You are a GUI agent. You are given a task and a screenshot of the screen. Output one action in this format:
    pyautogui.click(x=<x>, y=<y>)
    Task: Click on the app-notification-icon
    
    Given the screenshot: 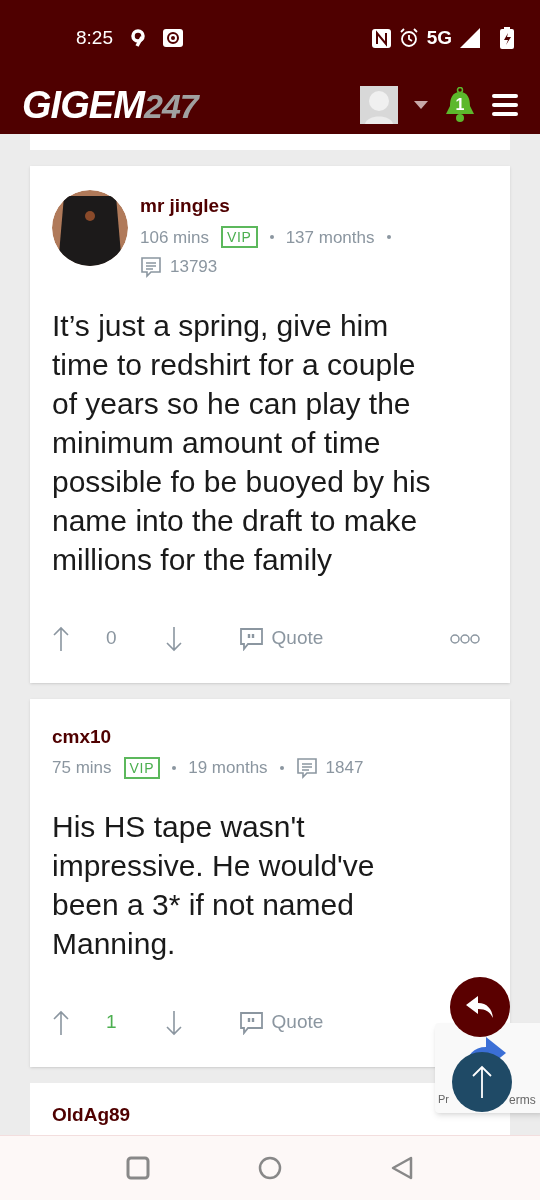 What is the action you would take?
    pyautogui.click(x=138, y=38)
    